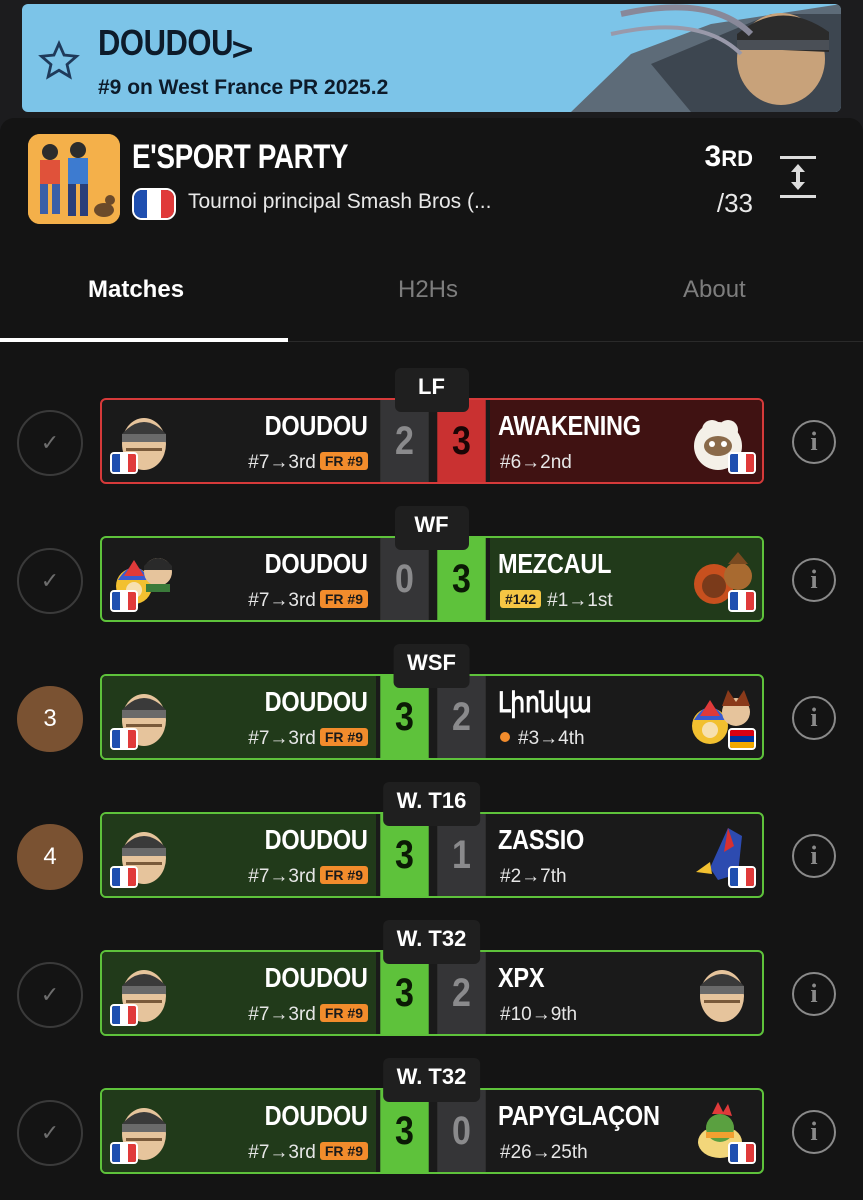  I want to click on player-right: AWAKENING #6→2nd, so click(626, 441).